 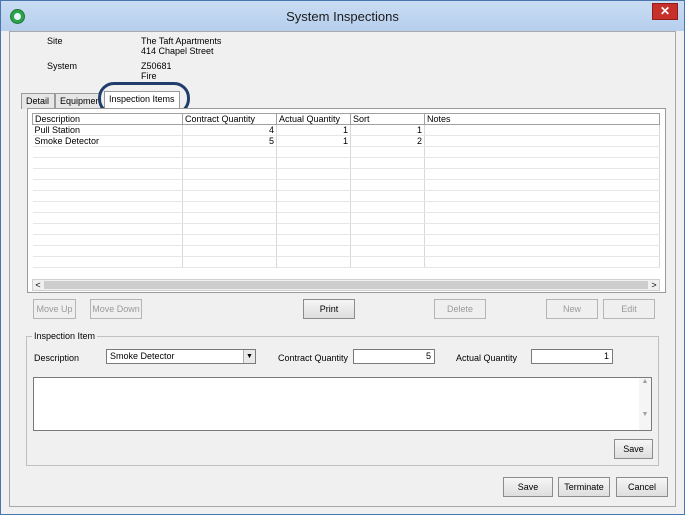 I want to click on cell-contract-quantity: 5, so click(x=229, y=141).